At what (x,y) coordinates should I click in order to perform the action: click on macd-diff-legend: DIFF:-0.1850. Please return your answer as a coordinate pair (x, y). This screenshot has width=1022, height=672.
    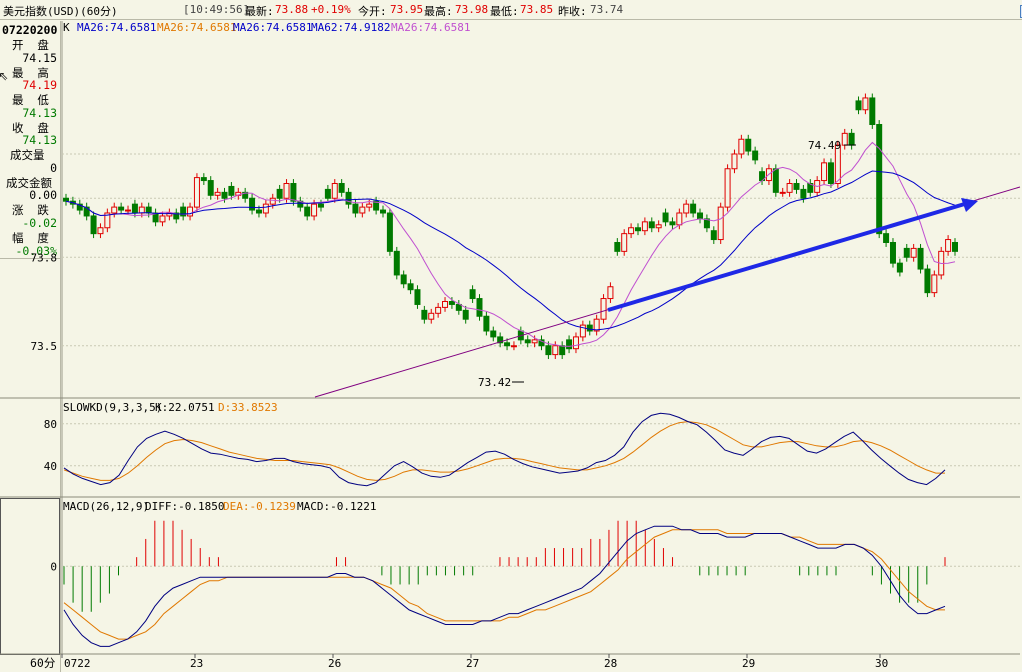
    Looking at the image, I should click on (184, 506).